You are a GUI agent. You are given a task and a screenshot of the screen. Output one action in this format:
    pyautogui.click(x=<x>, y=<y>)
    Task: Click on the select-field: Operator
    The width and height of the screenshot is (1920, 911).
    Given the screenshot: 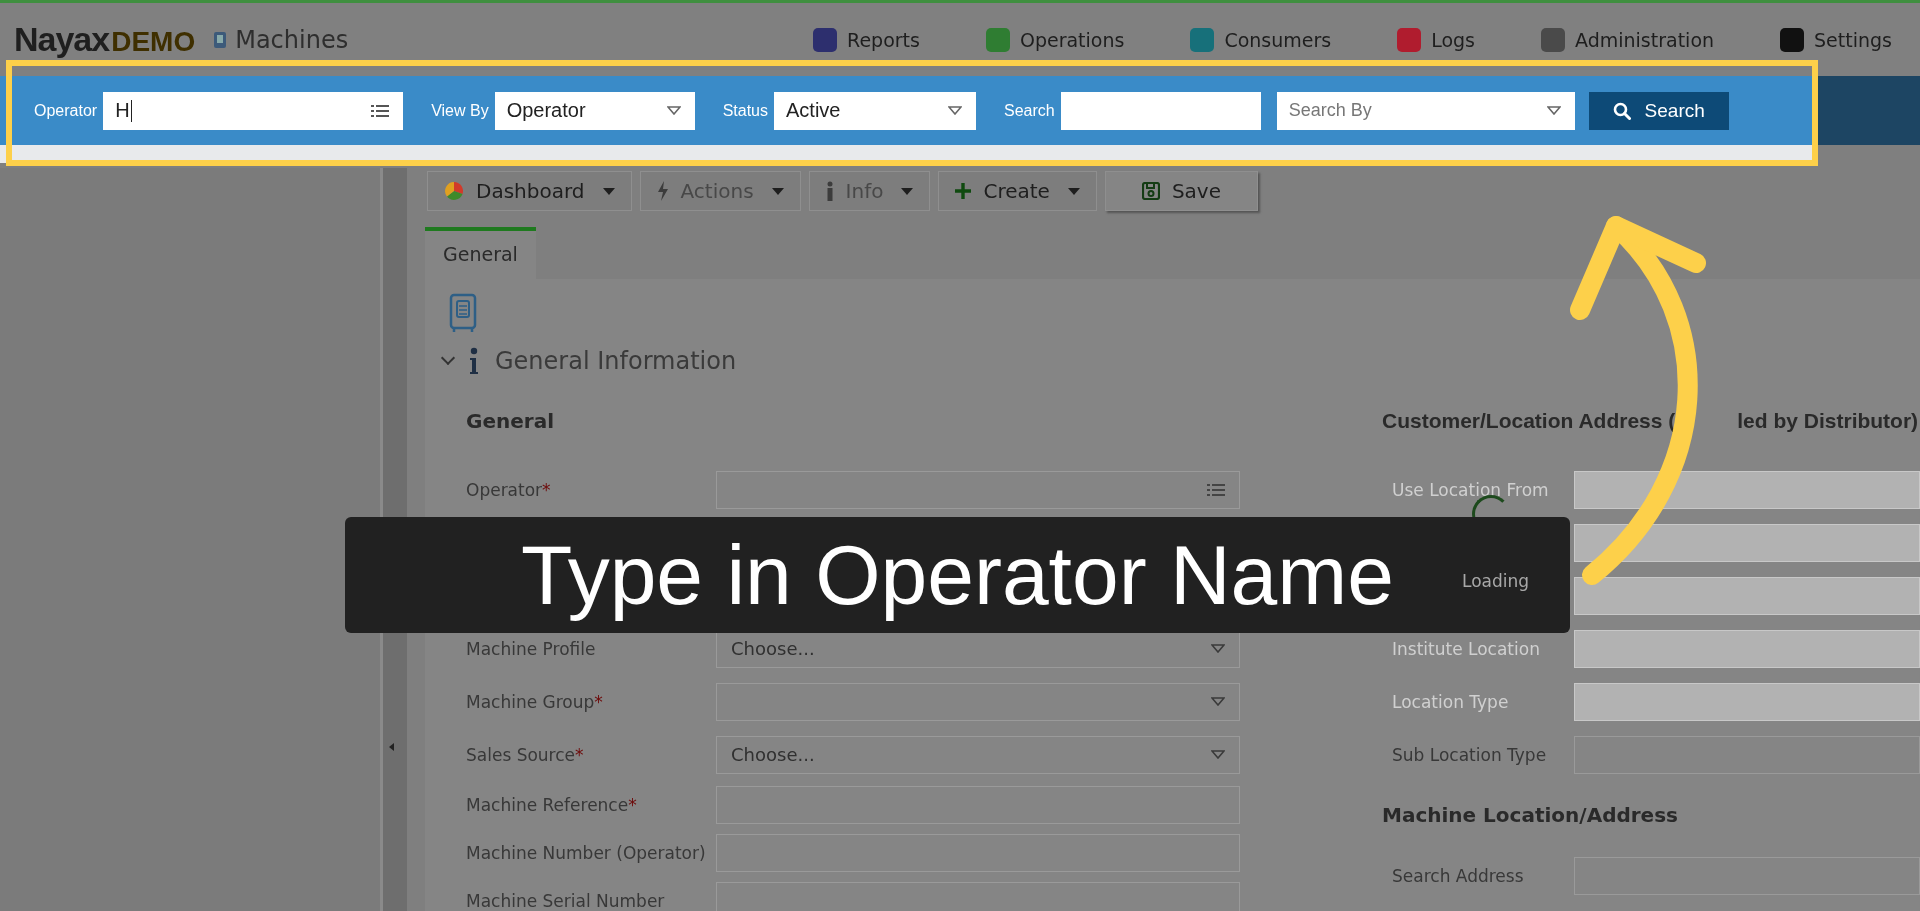 What is the action you would take?
    pyautogui.click(x=594, y=110)
    